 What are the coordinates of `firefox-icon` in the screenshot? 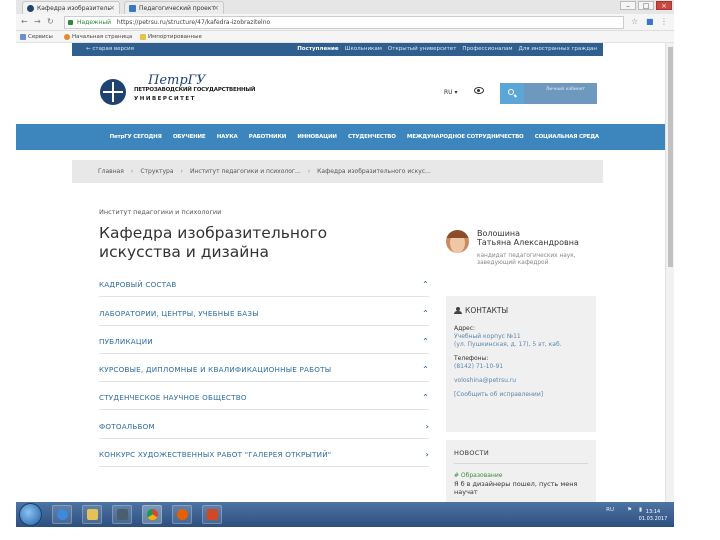 It's located at (182, 514).